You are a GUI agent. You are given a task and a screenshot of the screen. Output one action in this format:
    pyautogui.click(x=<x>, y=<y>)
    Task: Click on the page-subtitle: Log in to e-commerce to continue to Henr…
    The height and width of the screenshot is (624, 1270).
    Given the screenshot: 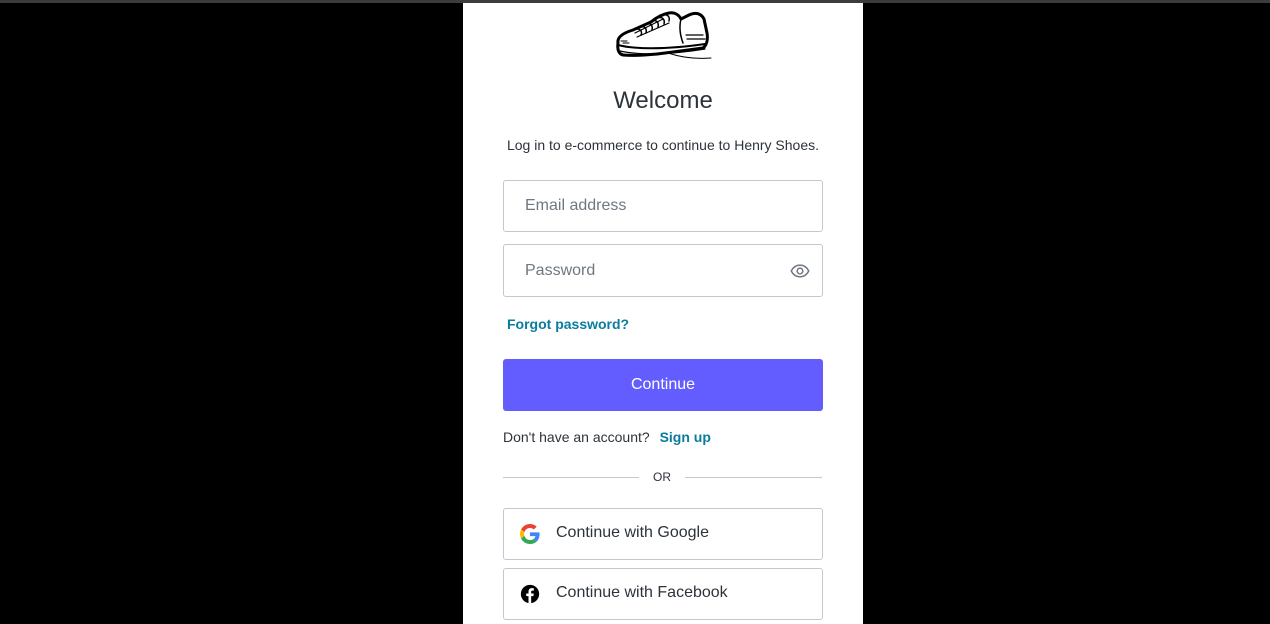 What is the action you would take?
    pyautogui.click(x=663, y=145)
    